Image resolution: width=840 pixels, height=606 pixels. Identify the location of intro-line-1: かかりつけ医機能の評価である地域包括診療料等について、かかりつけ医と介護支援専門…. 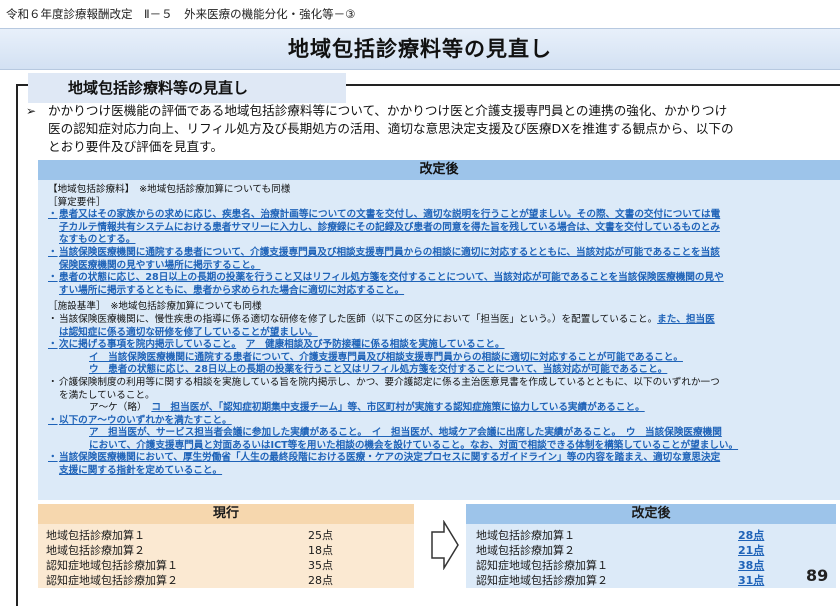
(388, 110).